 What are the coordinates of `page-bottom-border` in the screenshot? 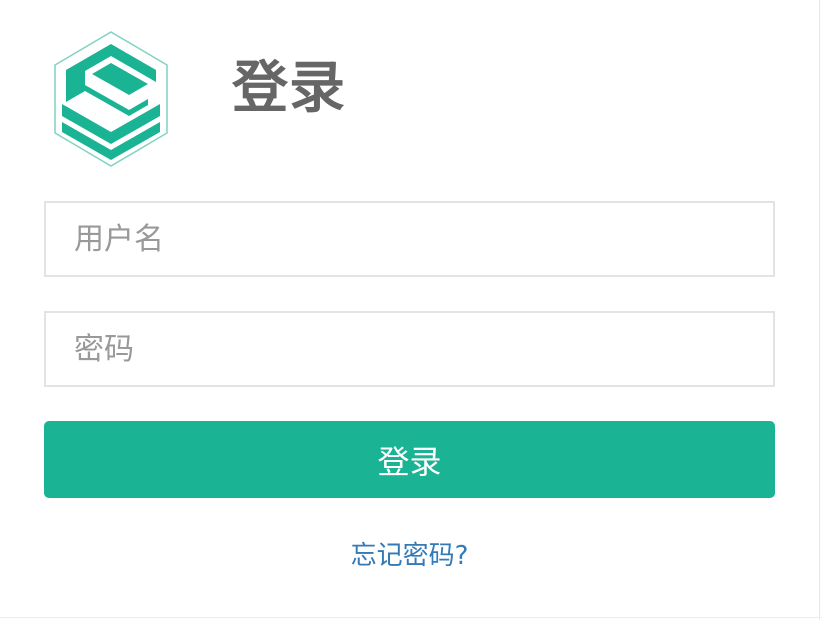 It's located at (411, 617).